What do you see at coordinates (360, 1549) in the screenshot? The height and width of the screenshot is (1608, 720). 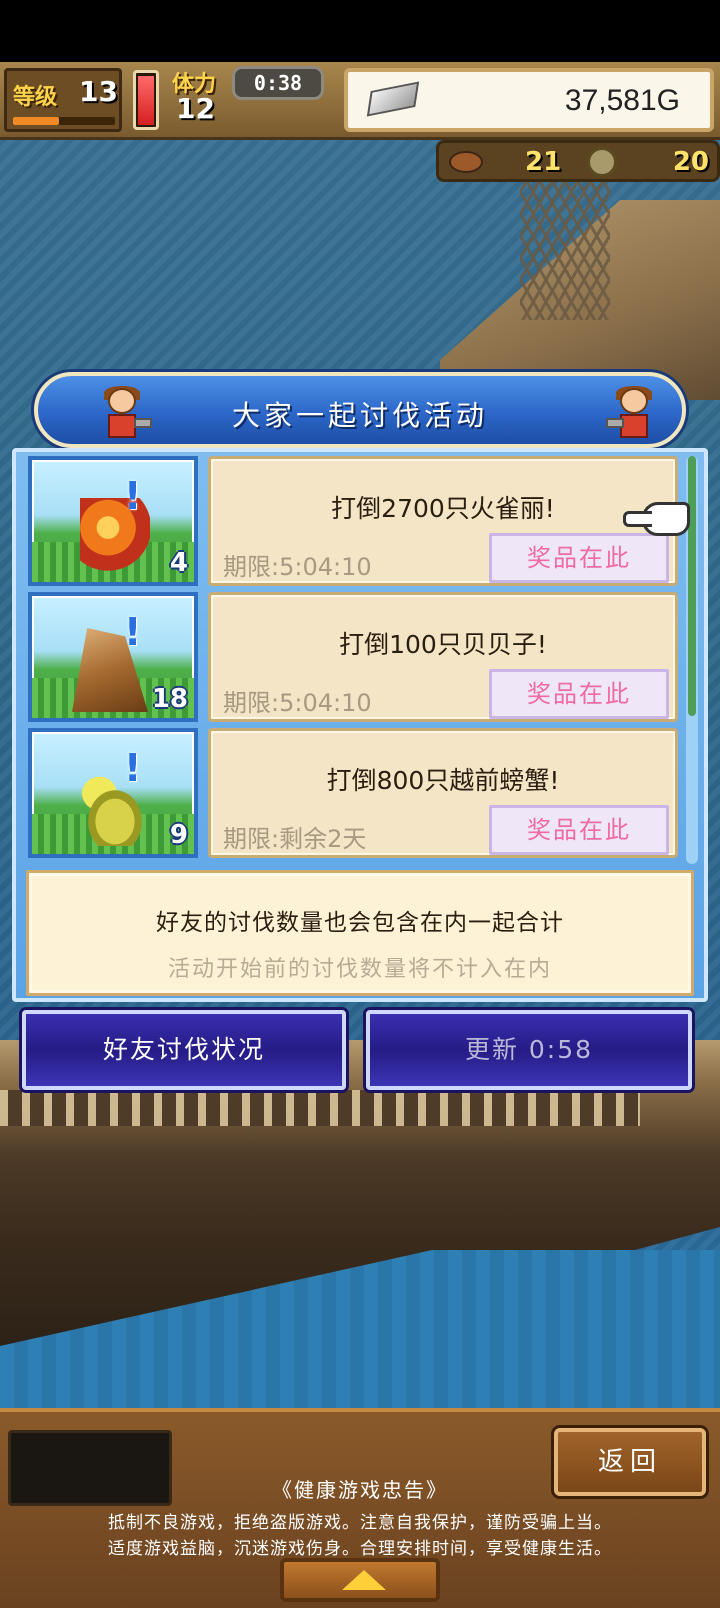 I see `advisory-line: 适度游戏益脑，沉迷游戏伤身。合理安排时间，享受健康生活。` at bounding box center [360, 1549].